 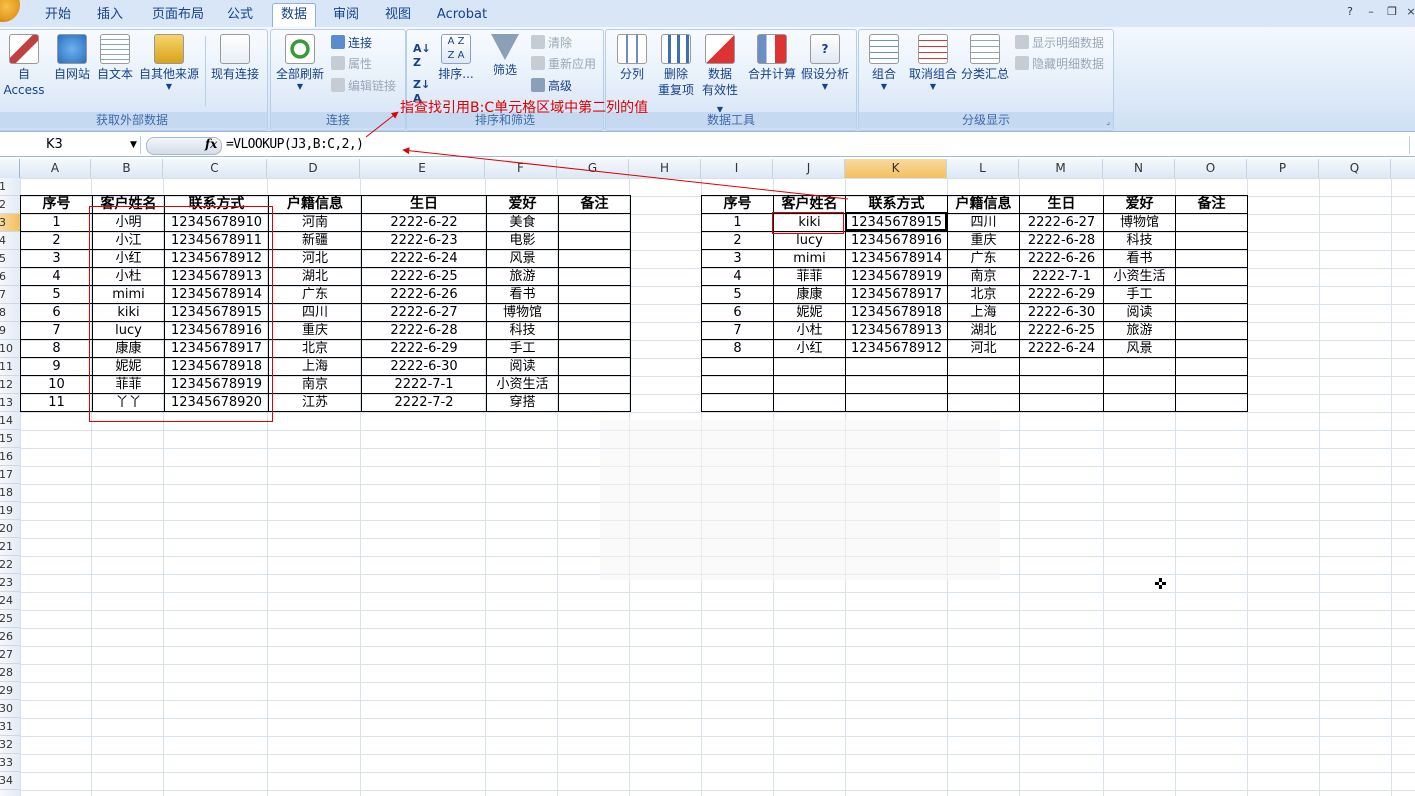 I want to click on annotation-arrow-to-formula, so click(x=625, y=173).